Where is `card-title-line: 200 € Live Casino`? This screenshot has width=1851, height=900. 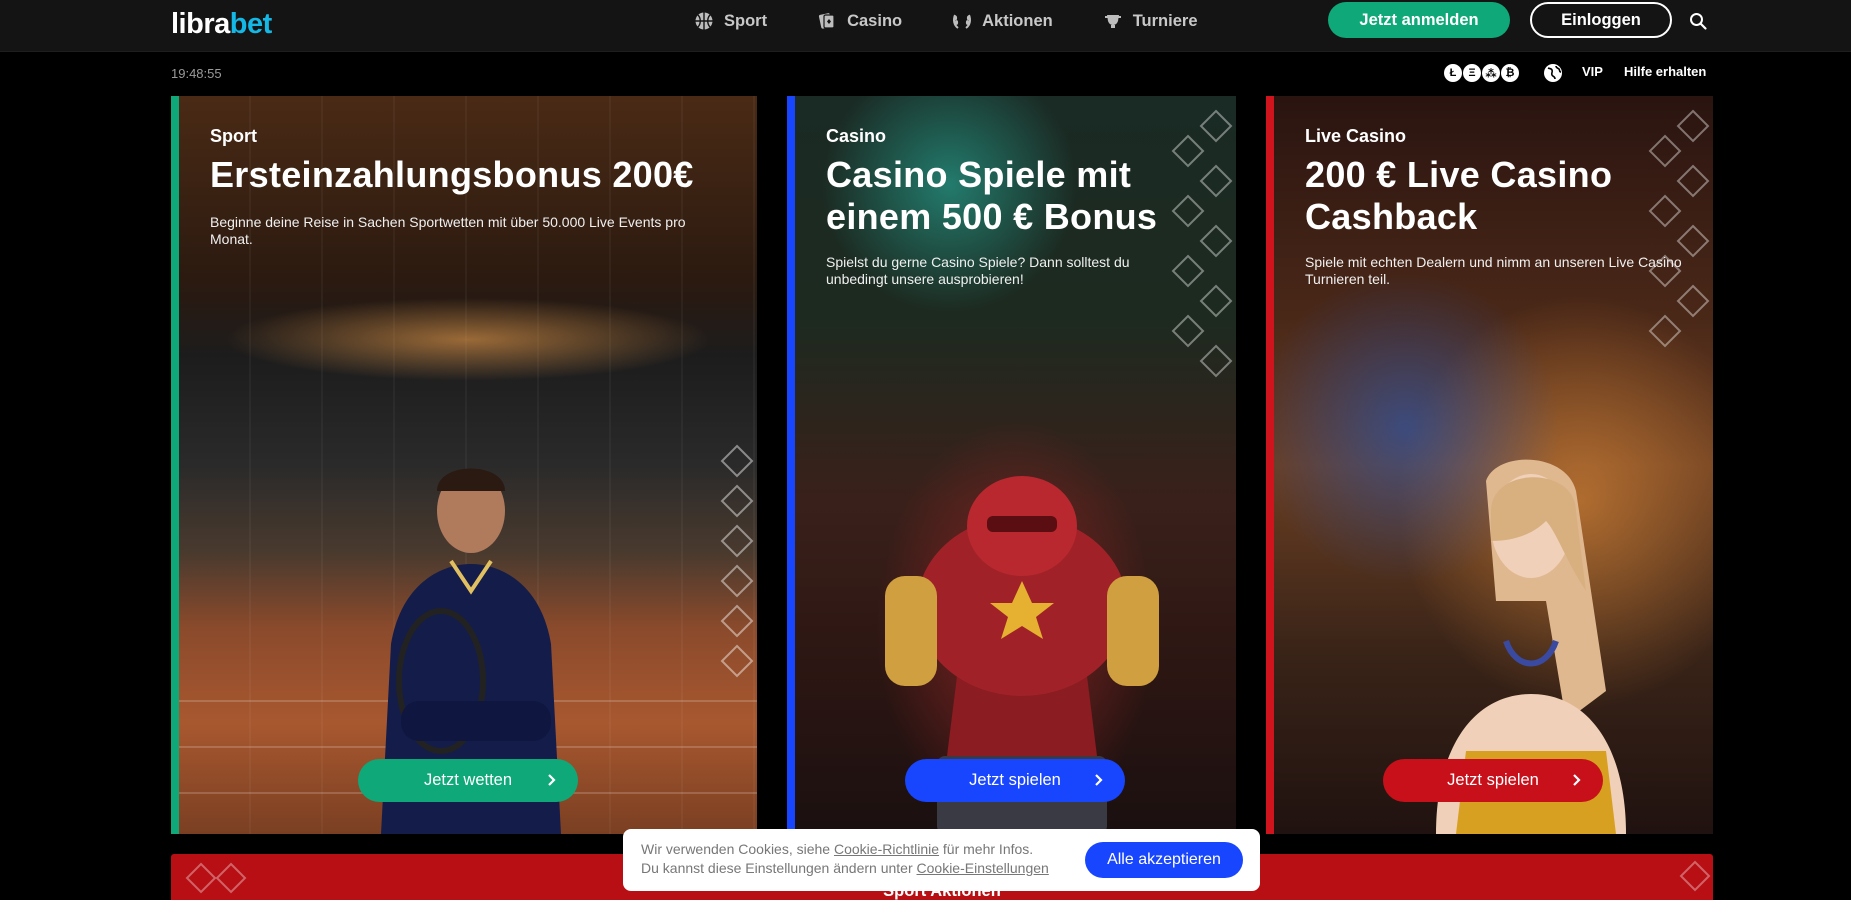
card-title-line: 200 € Live Casino is located at coordinates (1459, 174).